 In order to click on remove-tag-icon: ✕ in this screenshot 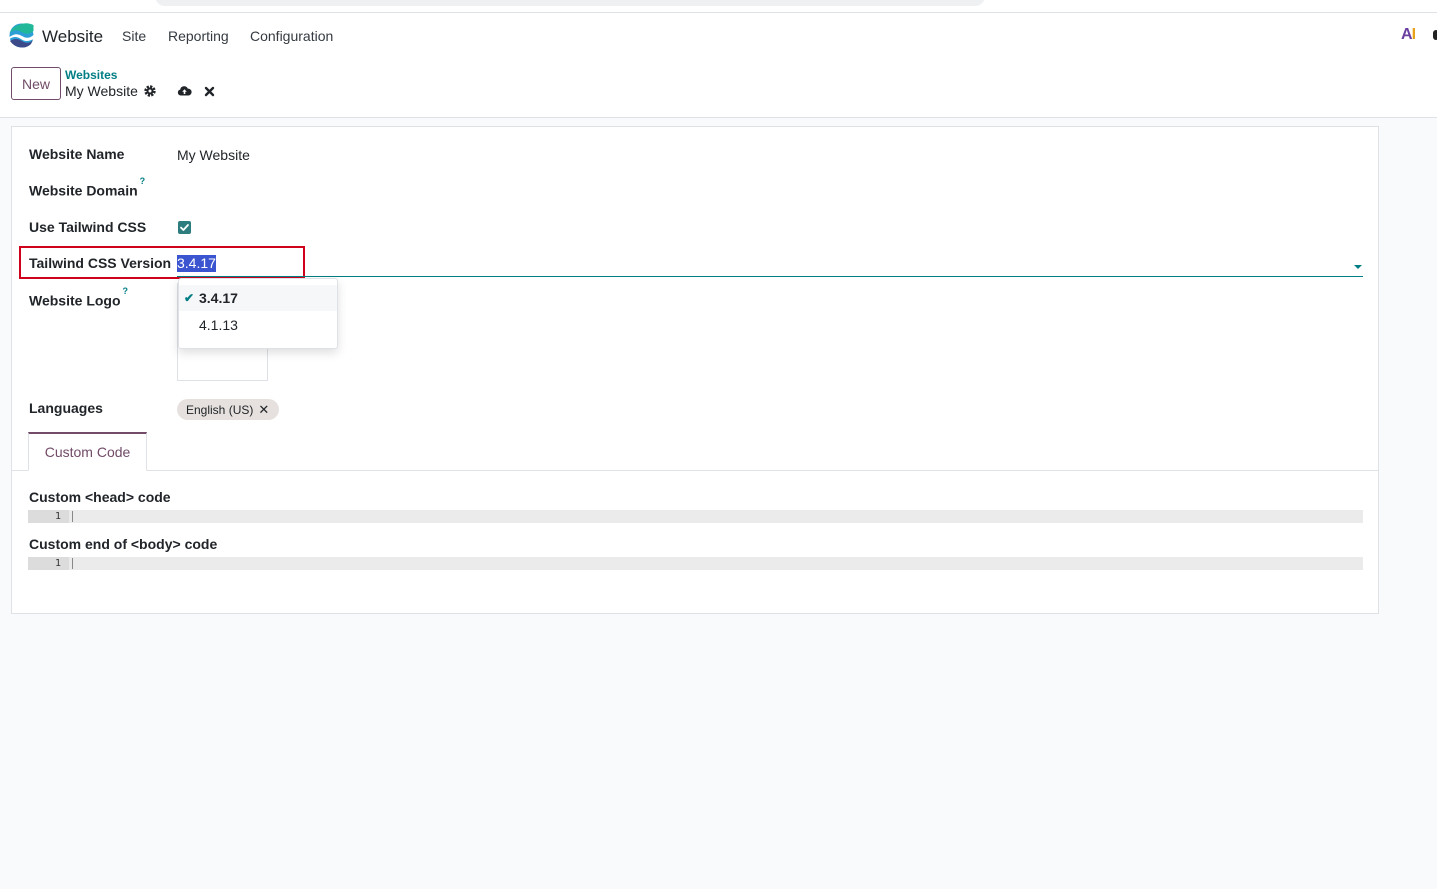, I will do `click(263, 409)`.